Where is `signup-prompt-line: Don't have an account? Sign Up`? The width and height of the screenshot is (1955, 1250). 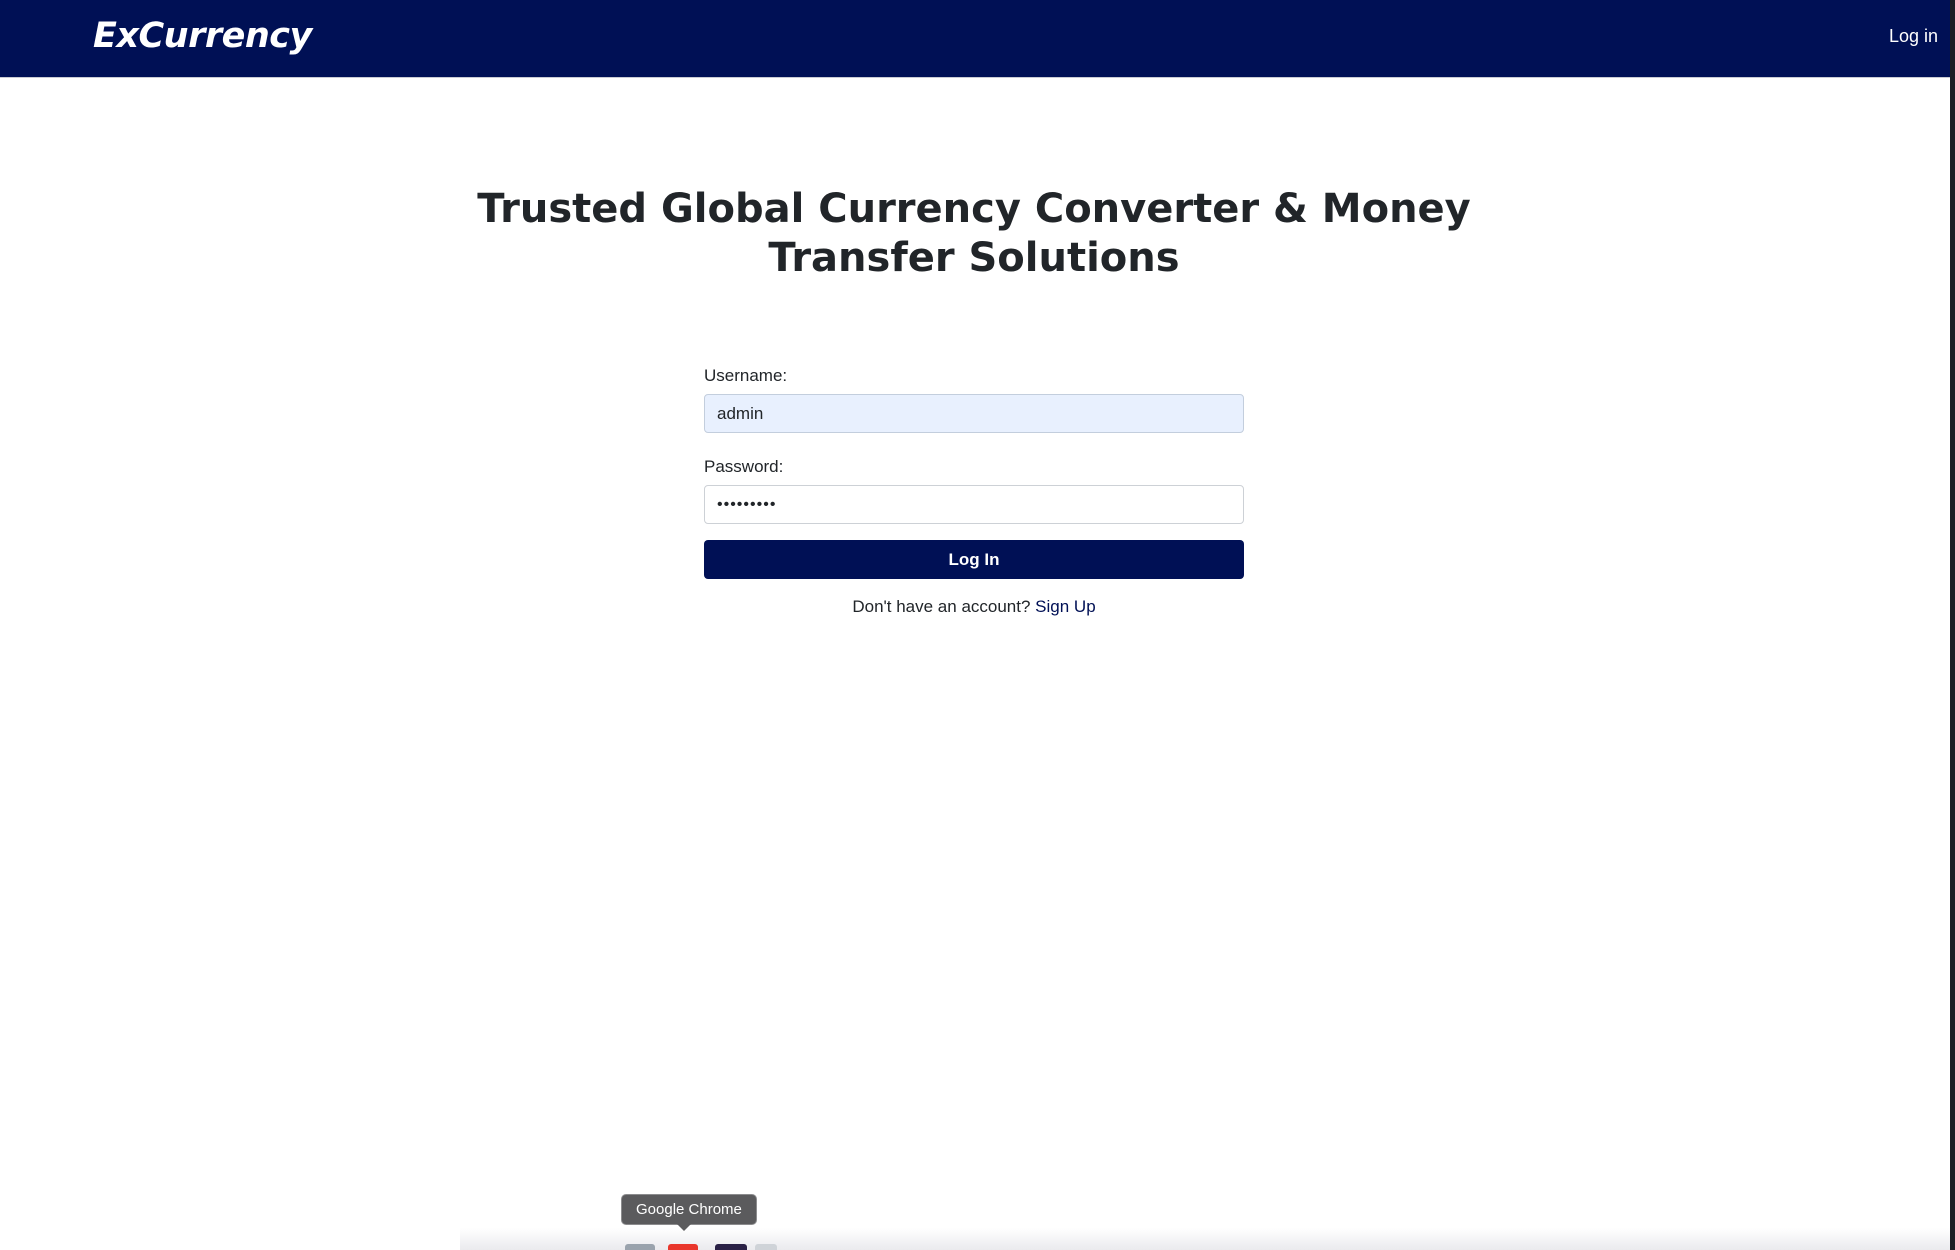 signup-prompt-line: Don't have an account? Sign Up is located at coordinates (974, 607).